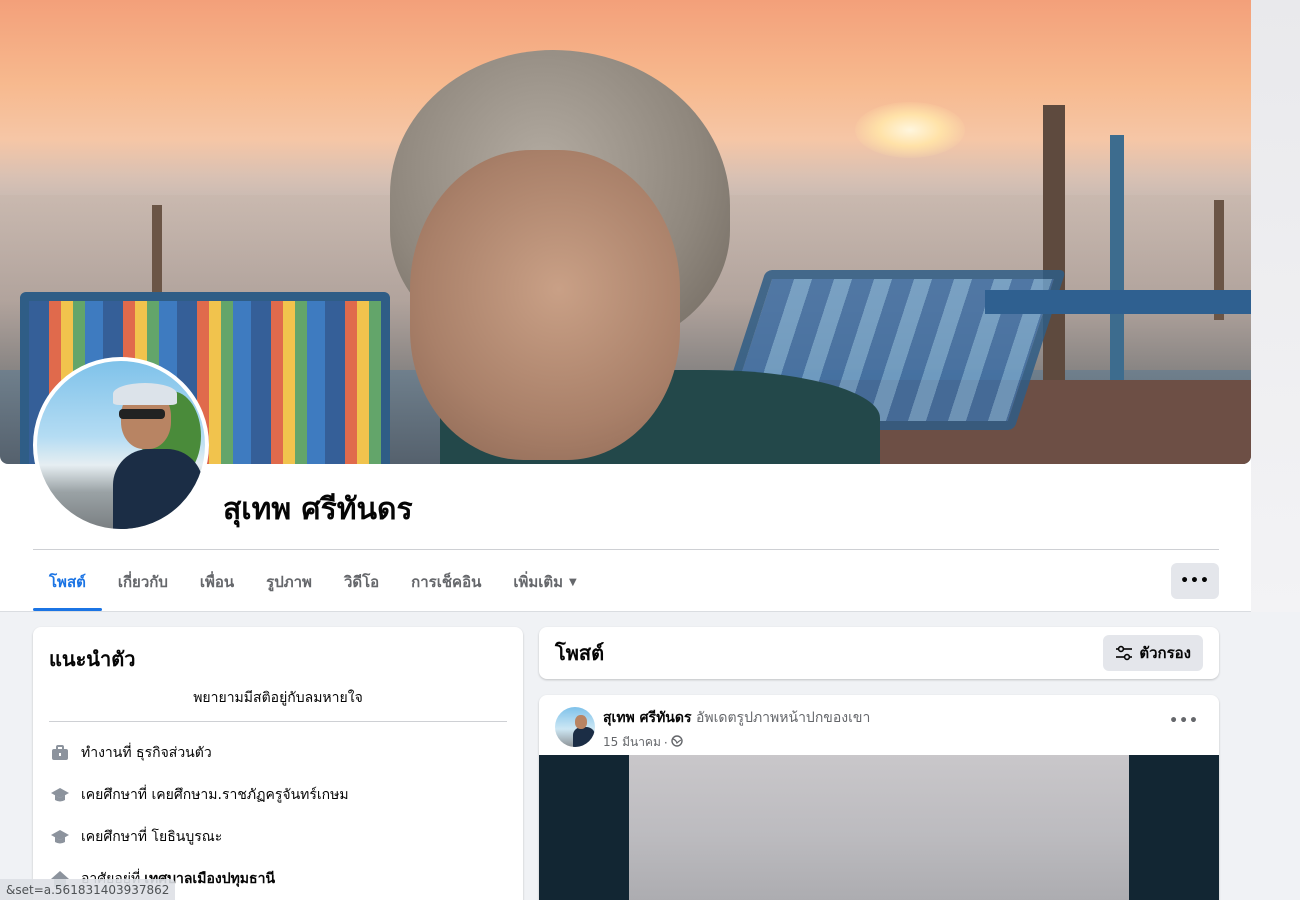 This screenshot has width=1300, height=900. I want to click on globe-icon, so click(677, 742).